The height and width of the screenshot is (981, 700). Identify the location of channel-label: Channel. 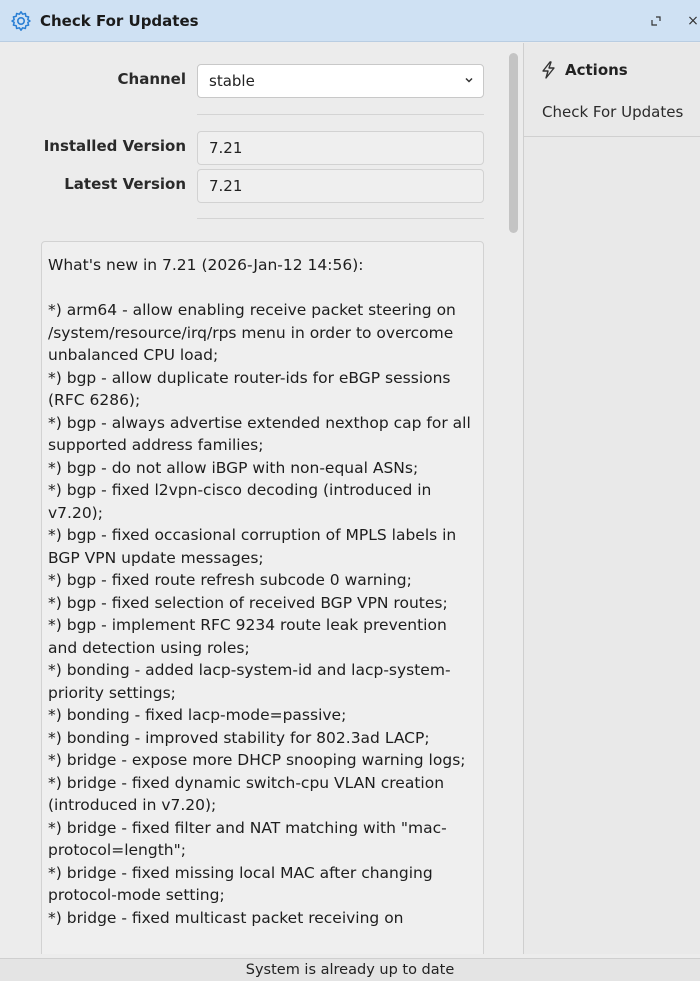
(151, 79).